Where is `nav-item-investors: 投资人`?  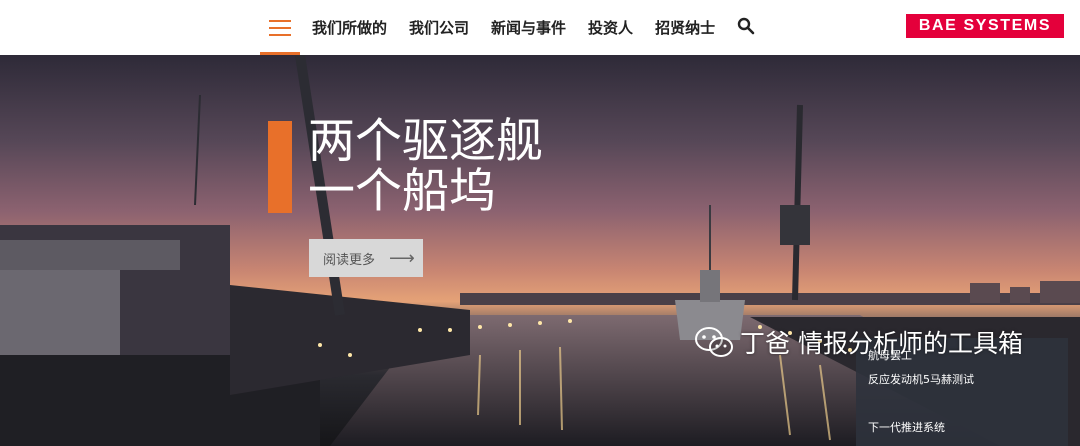 nav-item-investors: 投资人 is located at coordinates (610, 27).